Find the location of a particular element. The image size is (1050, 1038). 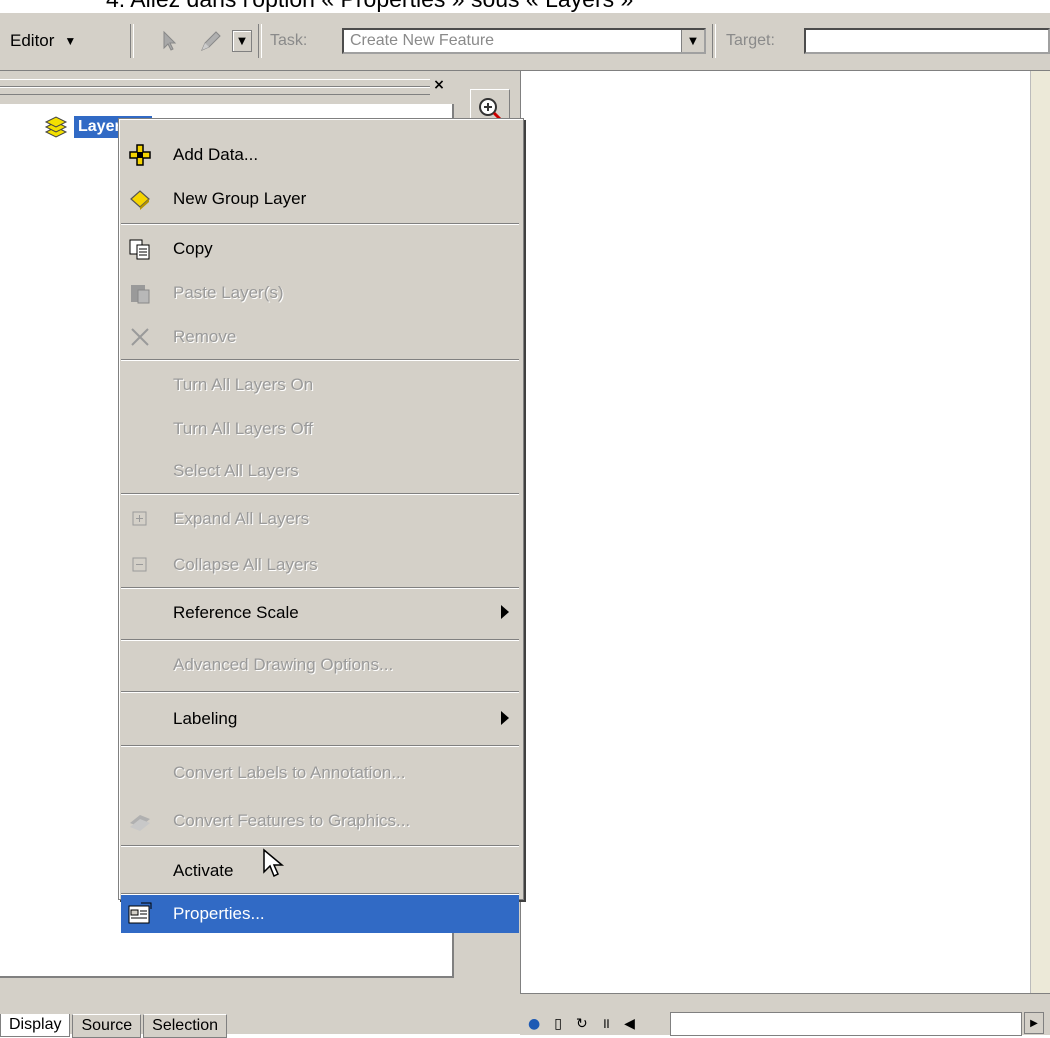

menu-item-label: Select All Layers is located at coordinates (236, 470).